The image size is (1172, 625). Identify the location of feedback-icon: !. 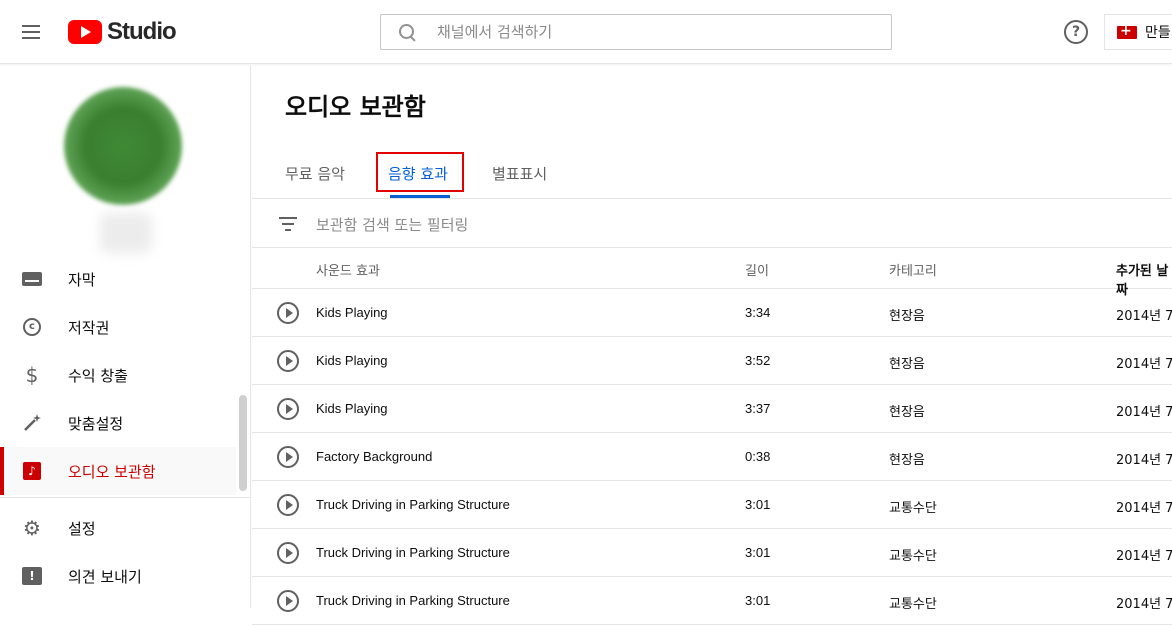
(32, 576).